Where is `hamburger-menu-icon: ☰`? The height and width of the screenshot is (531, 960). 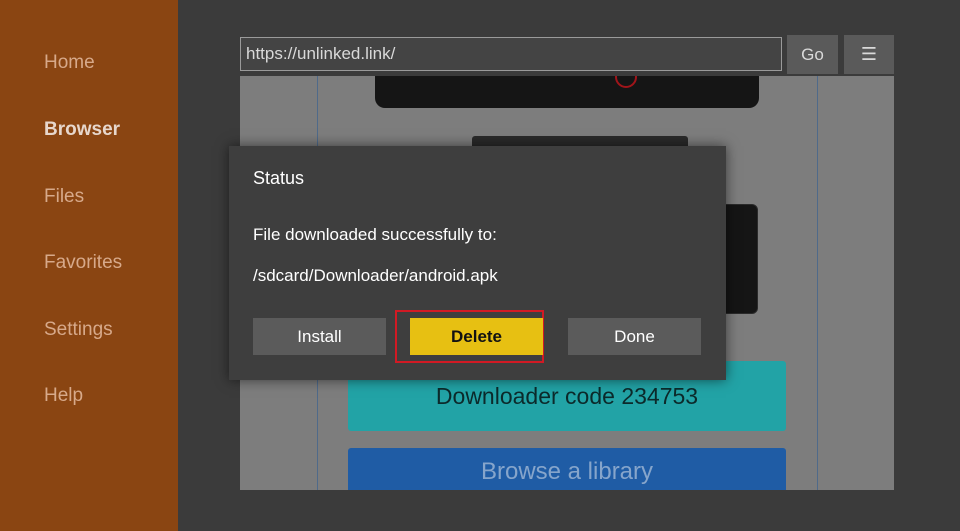
hamburger-menu-icon: ☰ is located at coordinates (869, 54).